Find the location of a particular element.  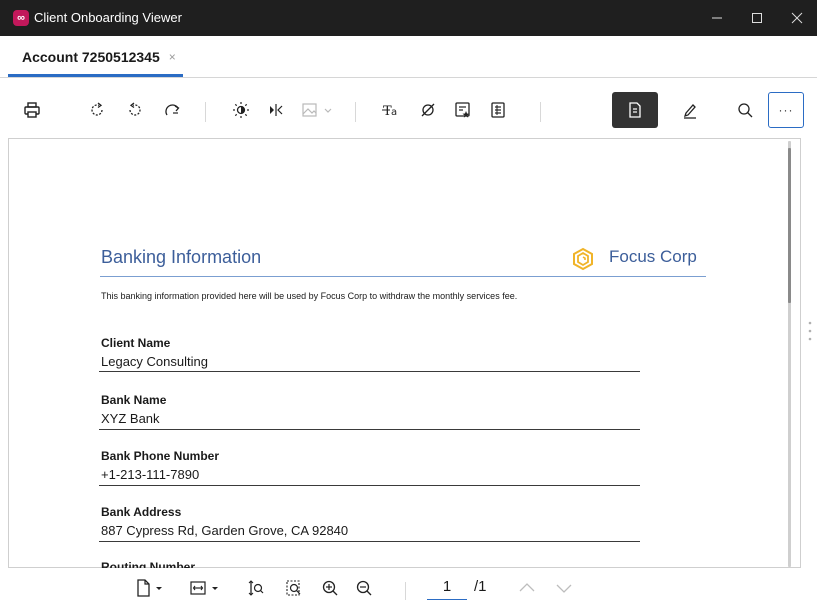

more-icon: ··· is located at coordinates (786, 110).